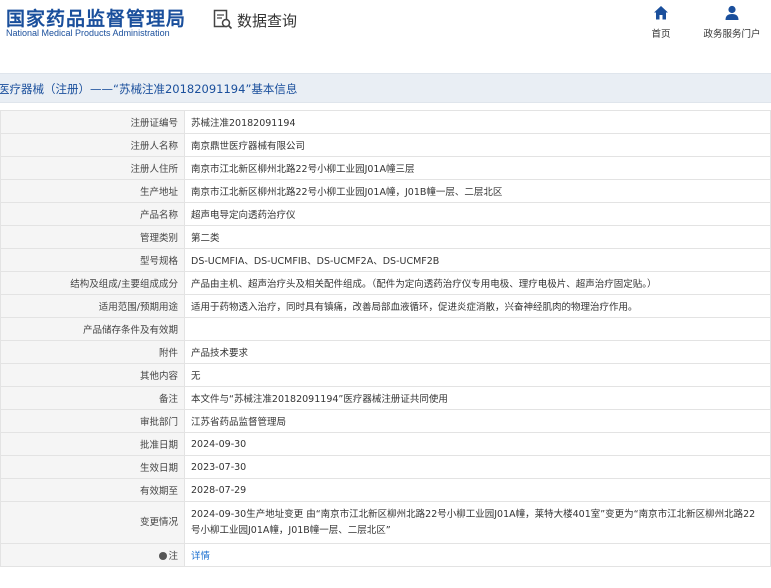 Image resolution: width=771 pixels, height=588 pixels. I want to click on table-row: 附件 产品技术要求, so click(385, 352).